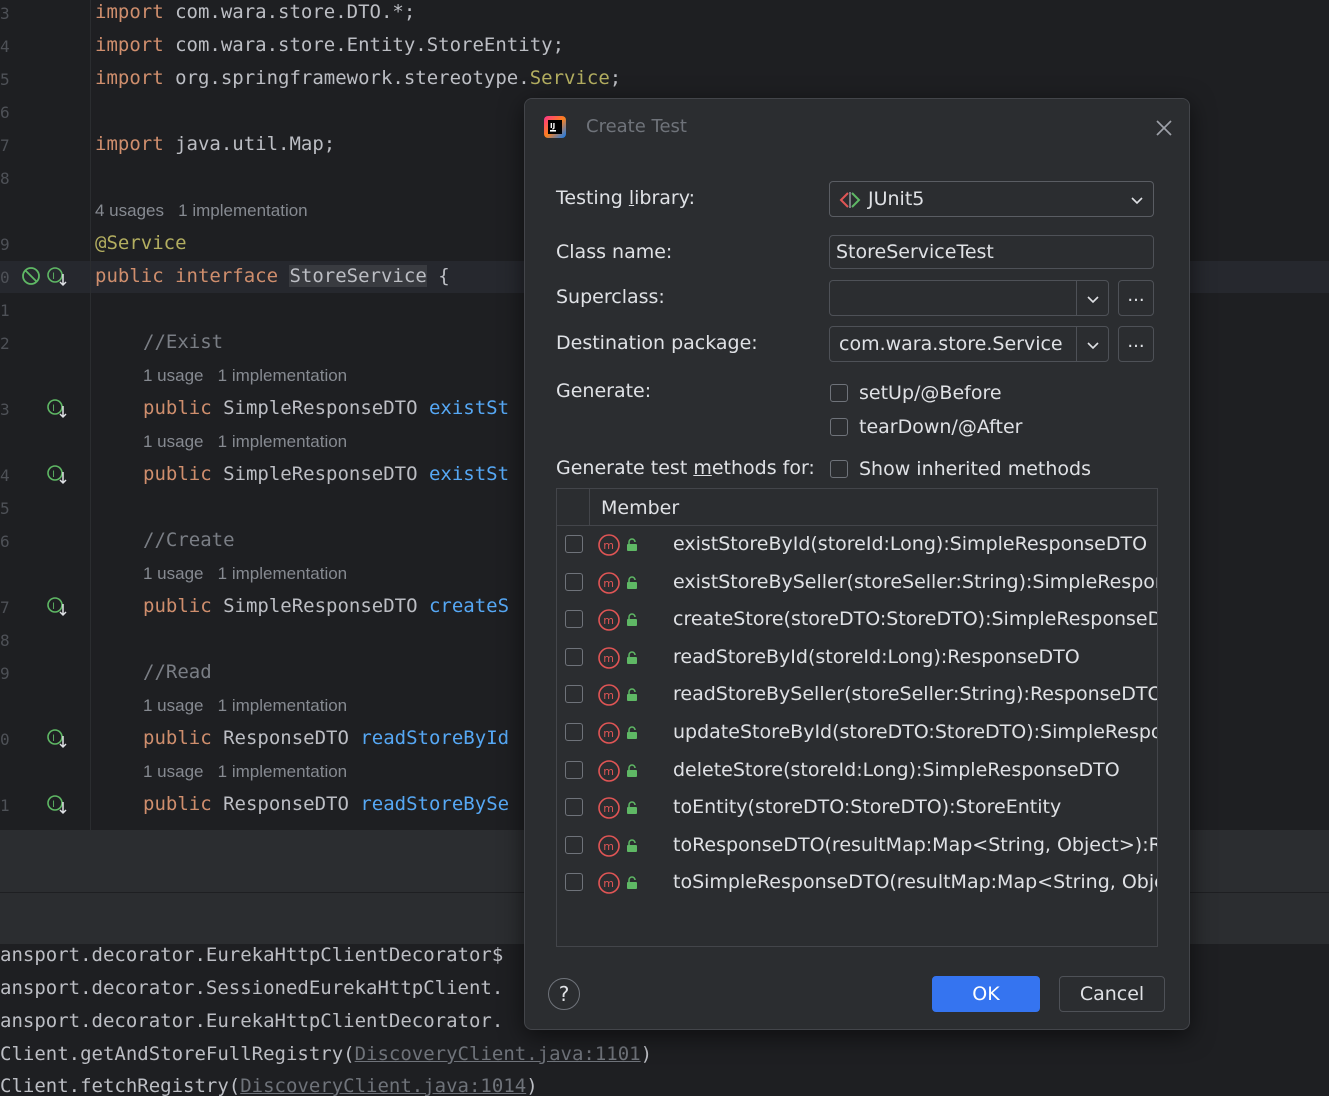  What do you see at coordinates (614, 252) in the screenshot?
I see `class-name-label: Class name:` at bounding box center [614, 252].